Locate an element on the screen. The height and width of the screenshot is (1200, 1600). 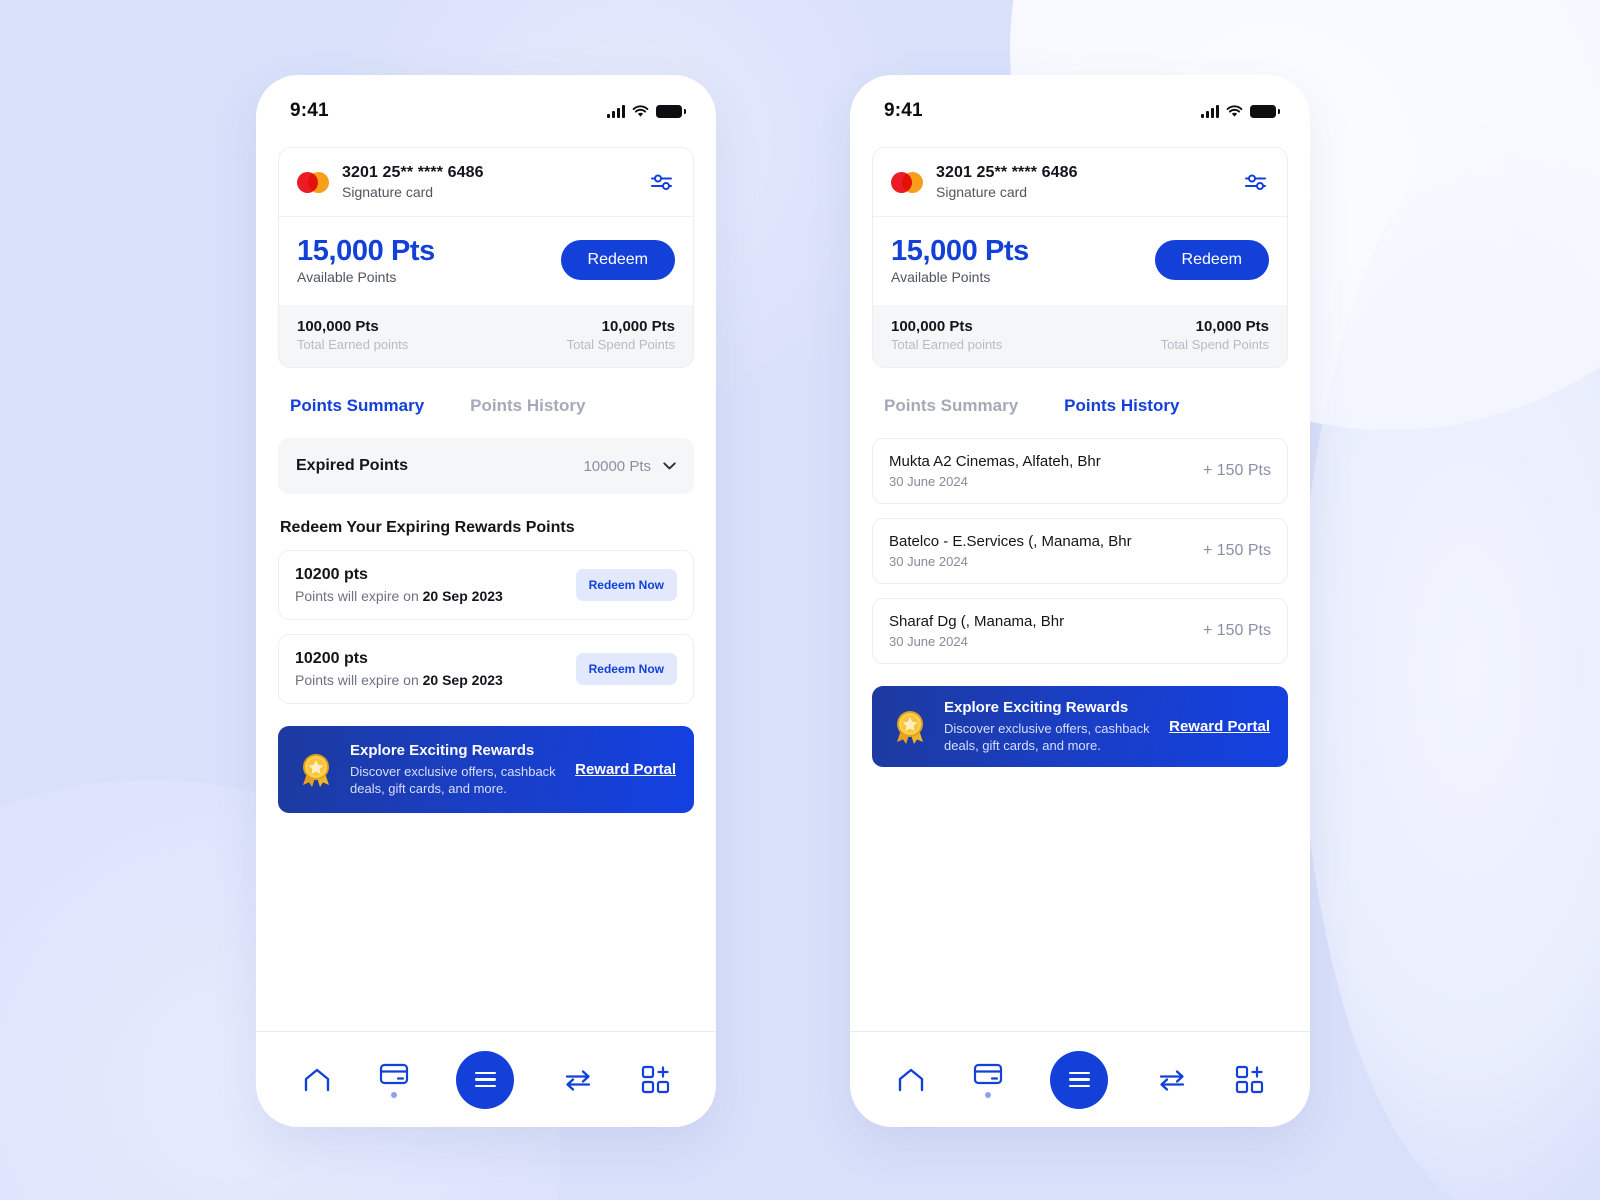
bottom-navigation is located at coordinates (486, 1079).